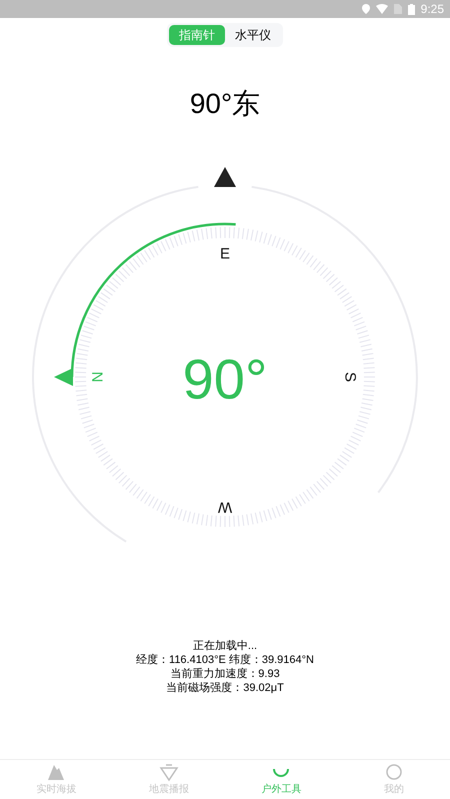 The image size is (450, 799). I want to click on funnel-icon, so click(169, 772).